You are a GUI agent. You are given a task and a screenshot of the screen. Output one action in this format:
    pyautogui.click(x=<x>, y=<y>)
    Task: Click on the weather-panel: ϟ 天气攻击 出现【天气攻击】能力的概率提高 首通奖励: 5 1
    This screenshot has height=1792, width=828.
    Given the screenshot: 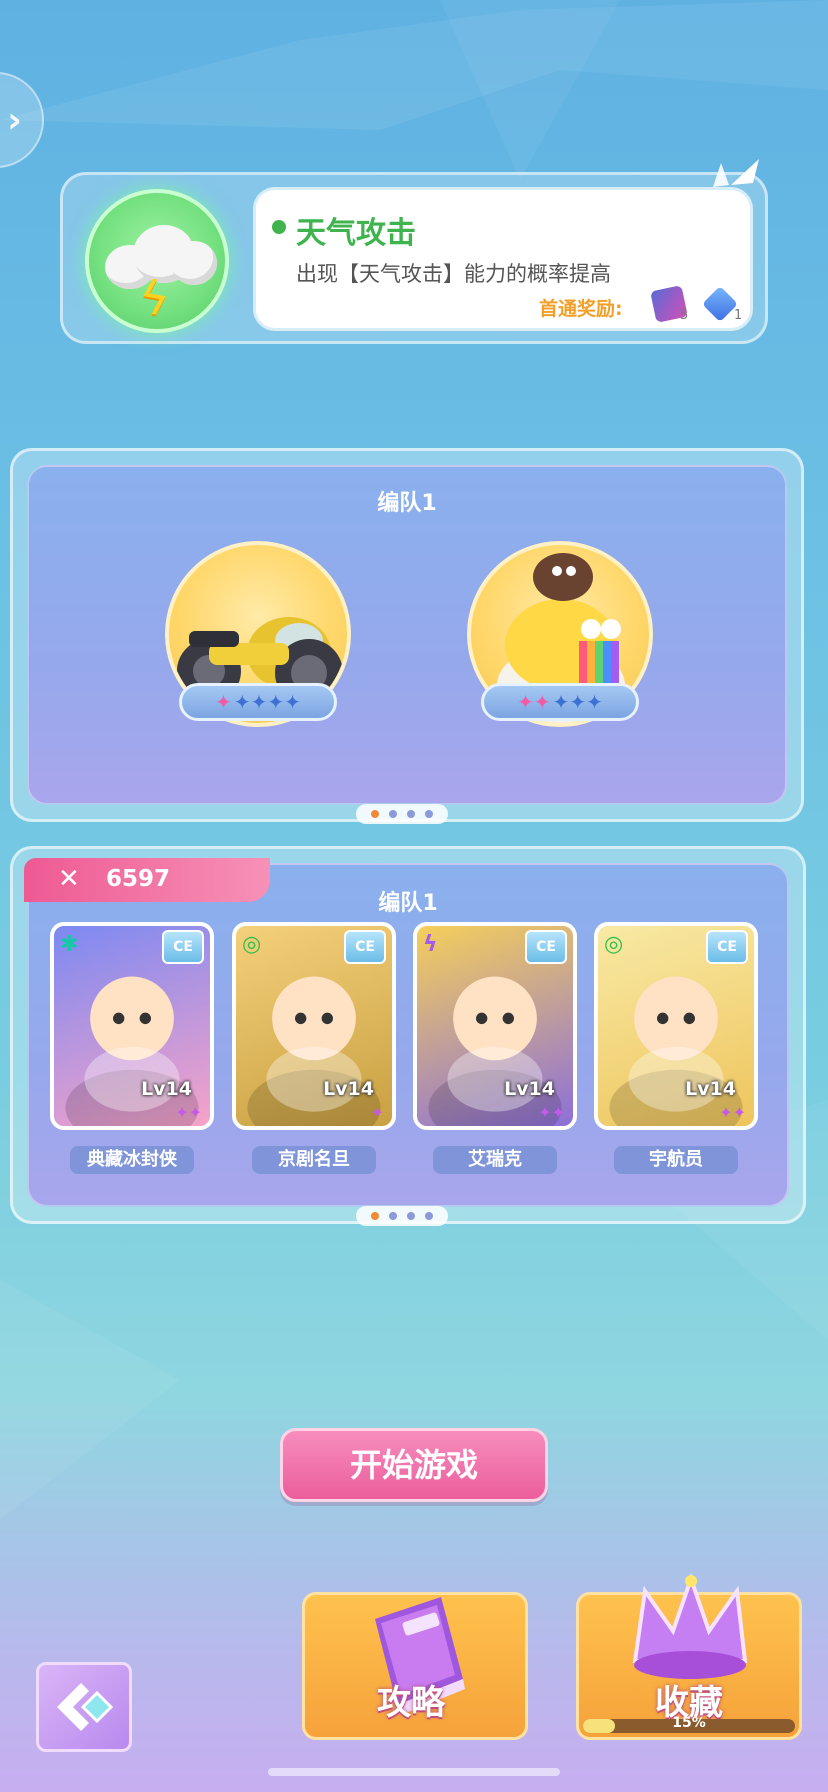 What is the action you would take?
    pyautogui.click(x=414, y=251)
    